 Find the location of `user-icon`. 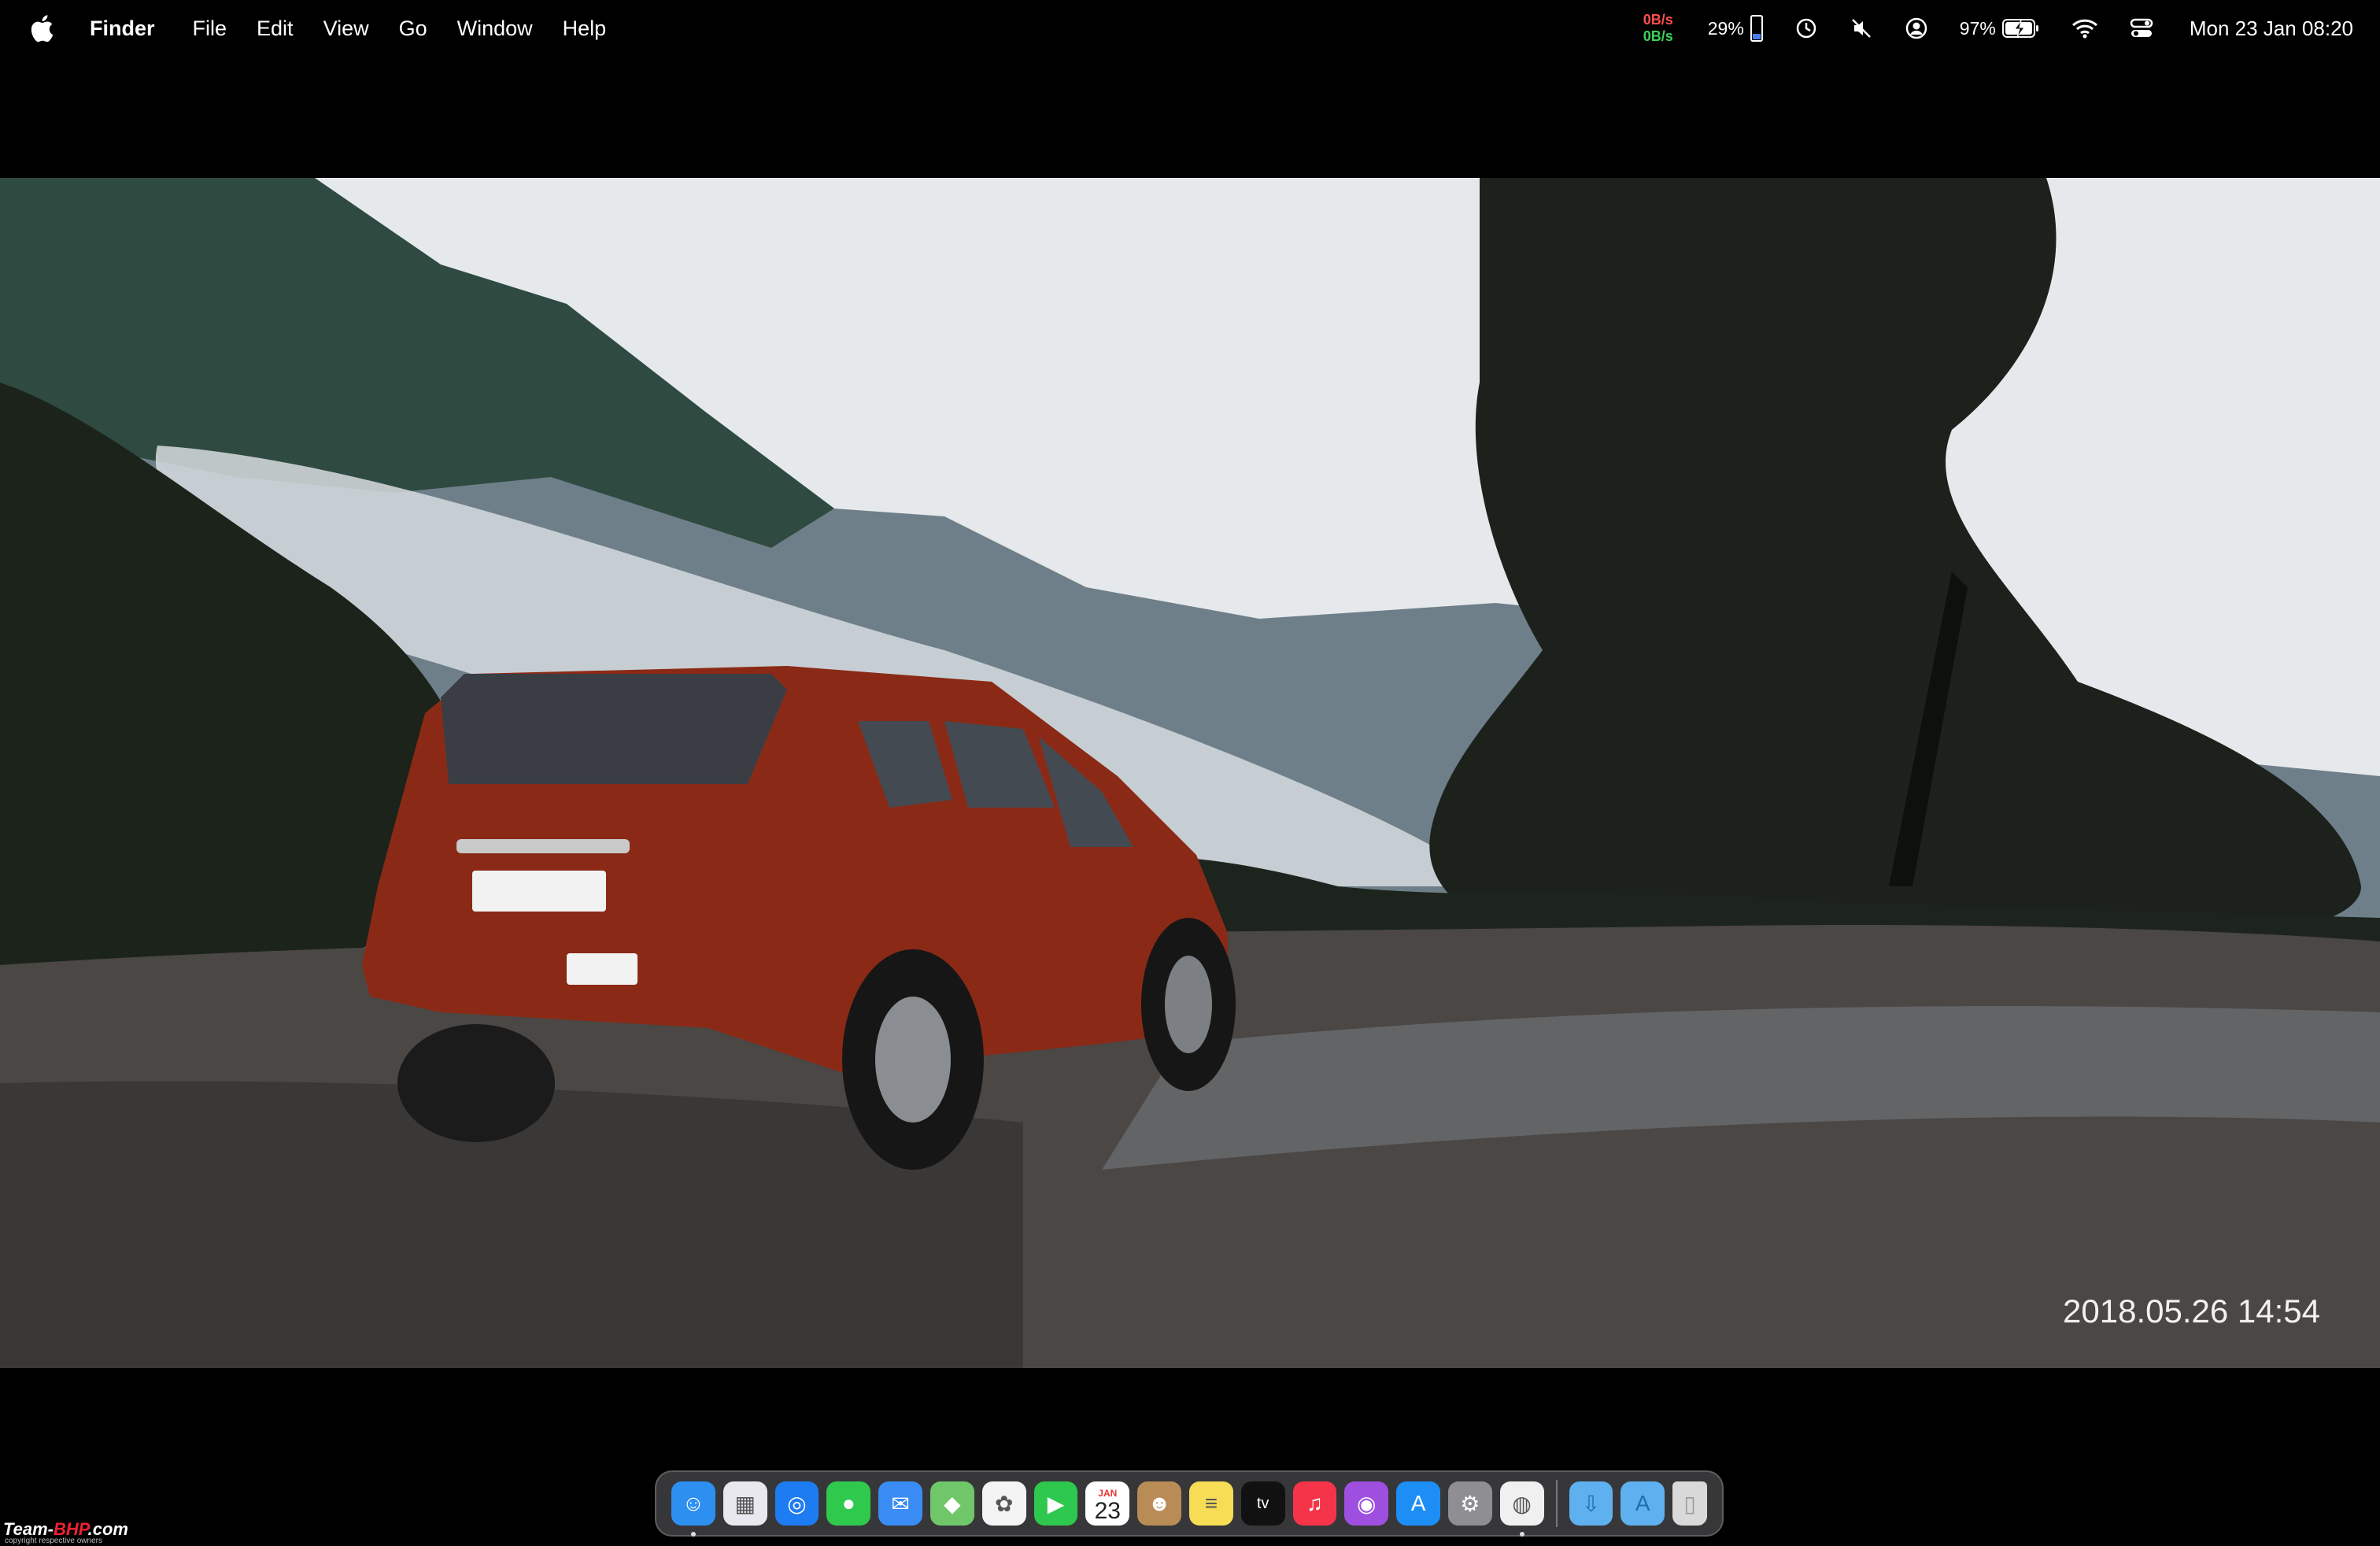

user-icon is located at coordinates (1916, 28).